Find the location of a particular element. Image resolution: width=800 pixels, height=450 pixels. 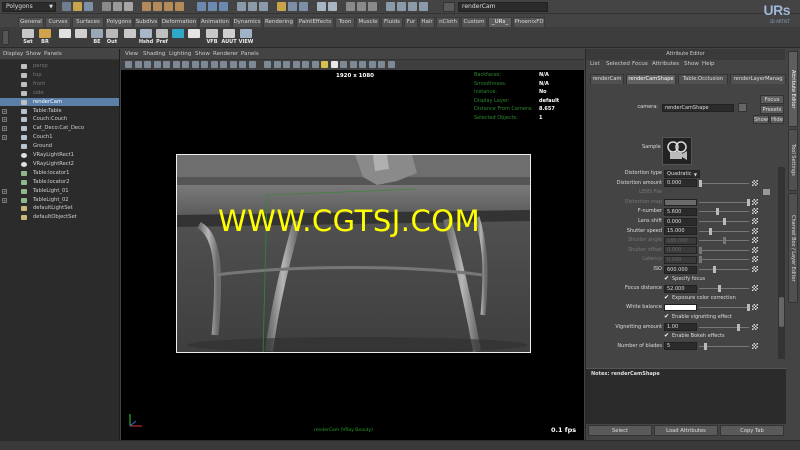

new-scene-icon is located at coordinates (66, 6).